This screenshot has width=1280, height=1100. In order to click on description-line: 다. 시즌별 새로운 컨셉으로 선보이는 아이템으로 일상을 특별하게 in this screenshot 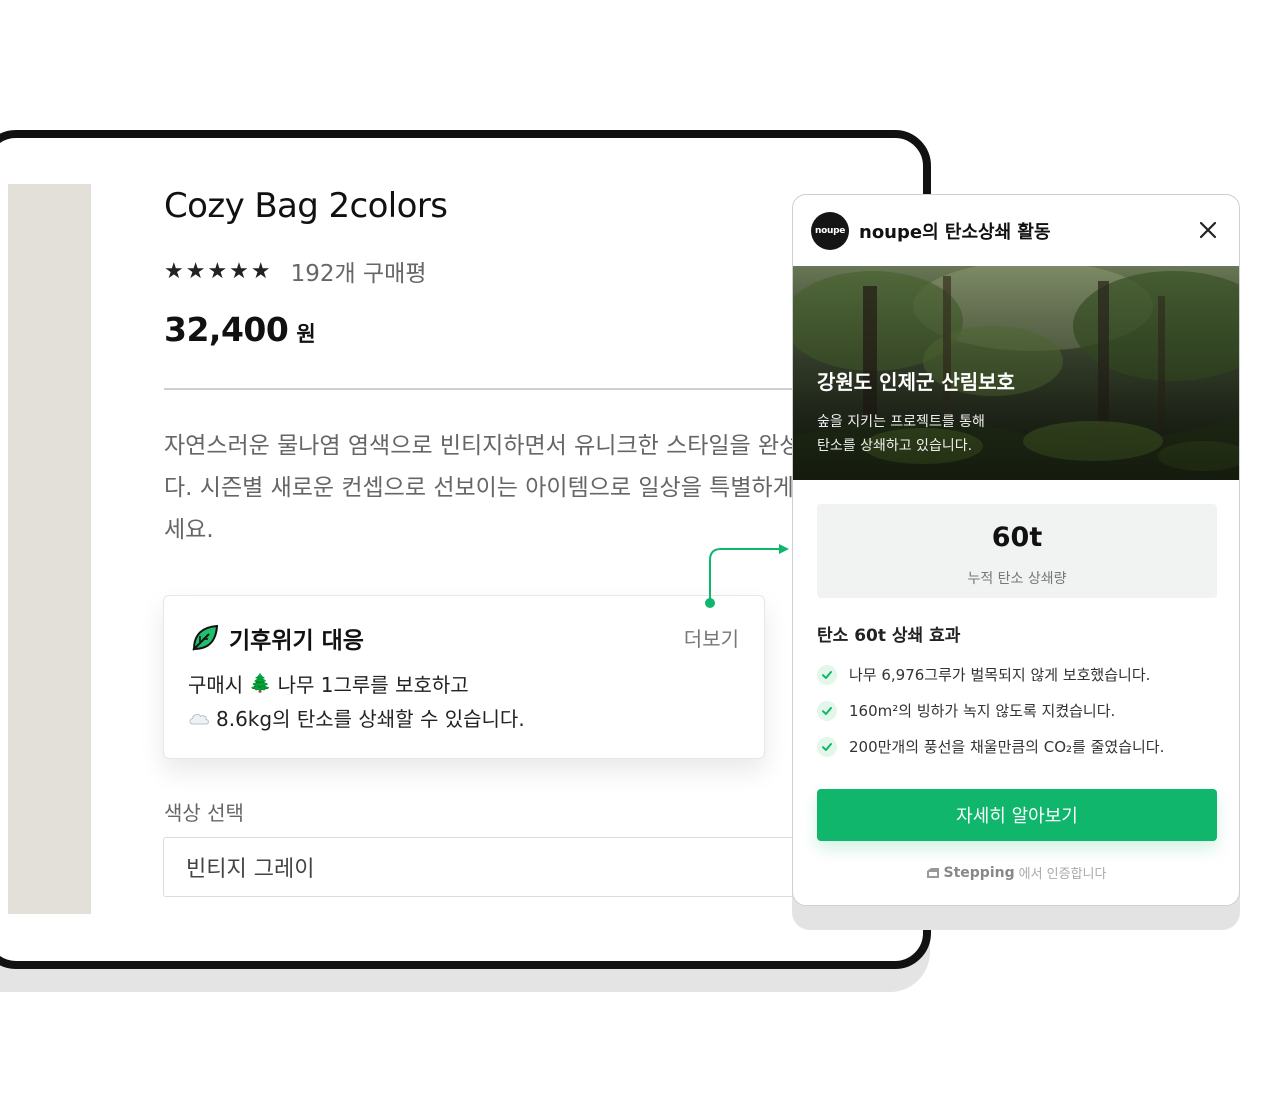, I will do `click(479, 488)`.